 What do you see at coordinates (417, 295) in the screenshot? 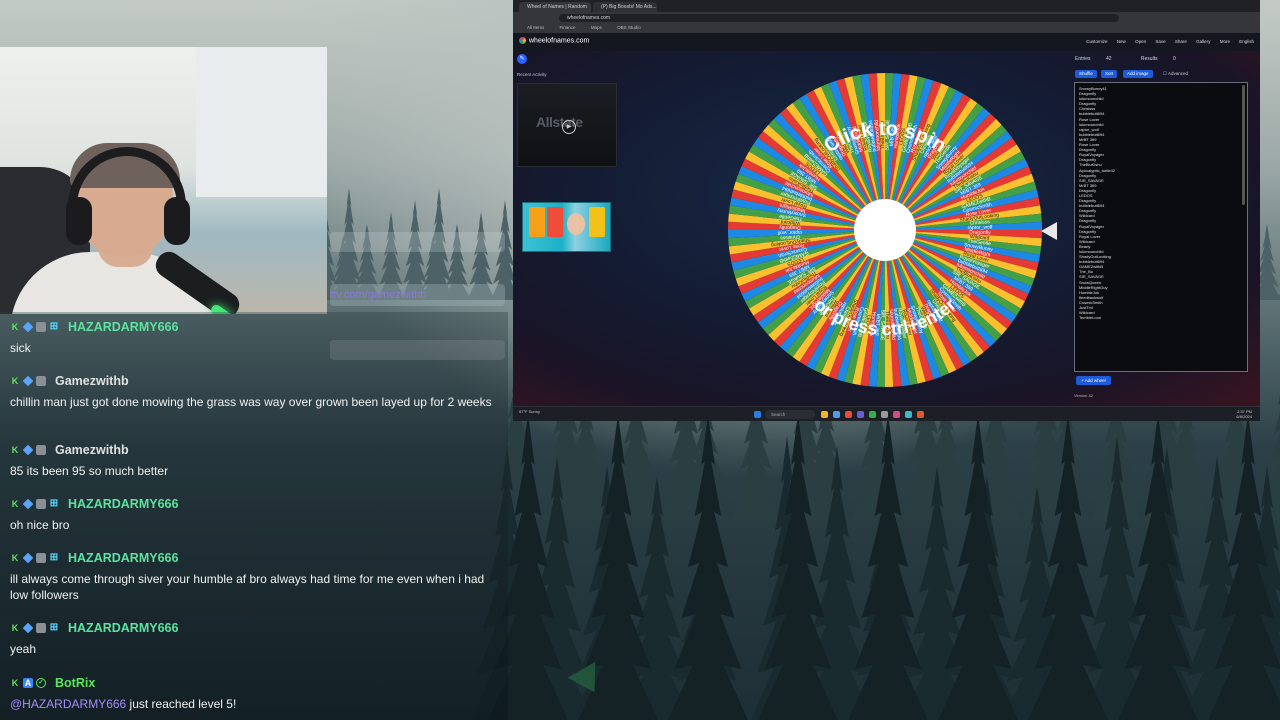
I see `channel-handle: ttv.com/gamezwithb` at bounding box center [417, 295].